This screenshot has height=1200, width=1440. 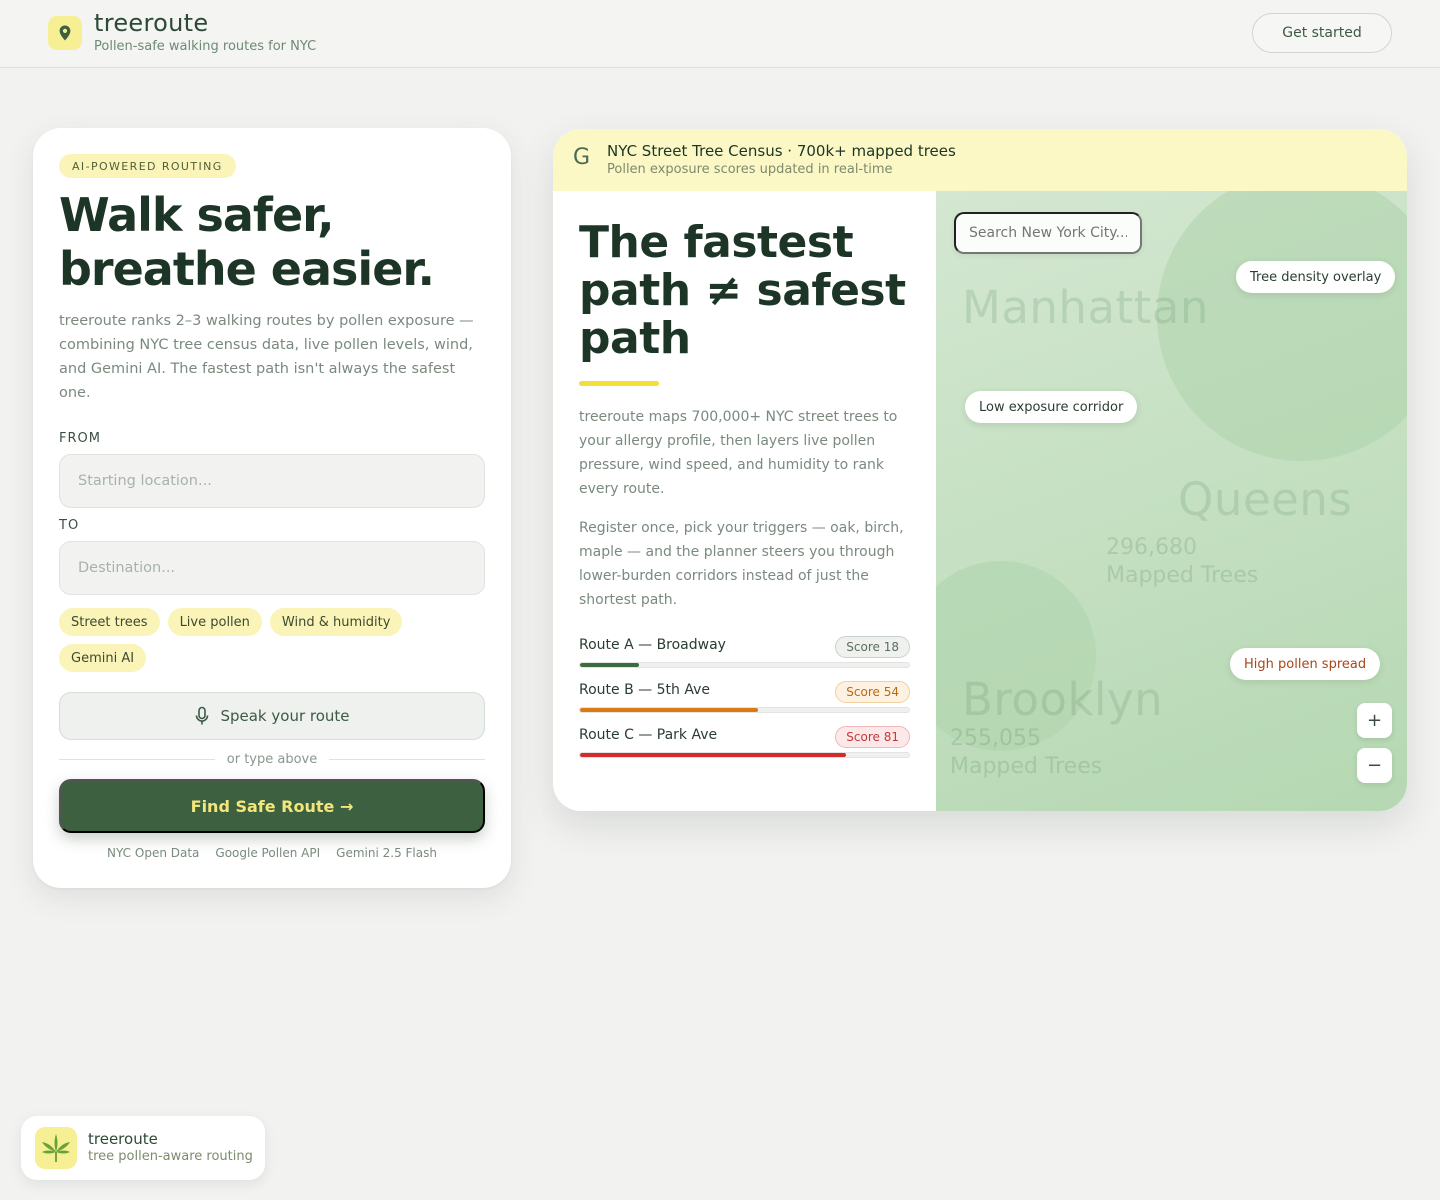 What do you see at coordinates (272, 481) in the screenshot?
I see `from-input` at bounding box center [272, 481].